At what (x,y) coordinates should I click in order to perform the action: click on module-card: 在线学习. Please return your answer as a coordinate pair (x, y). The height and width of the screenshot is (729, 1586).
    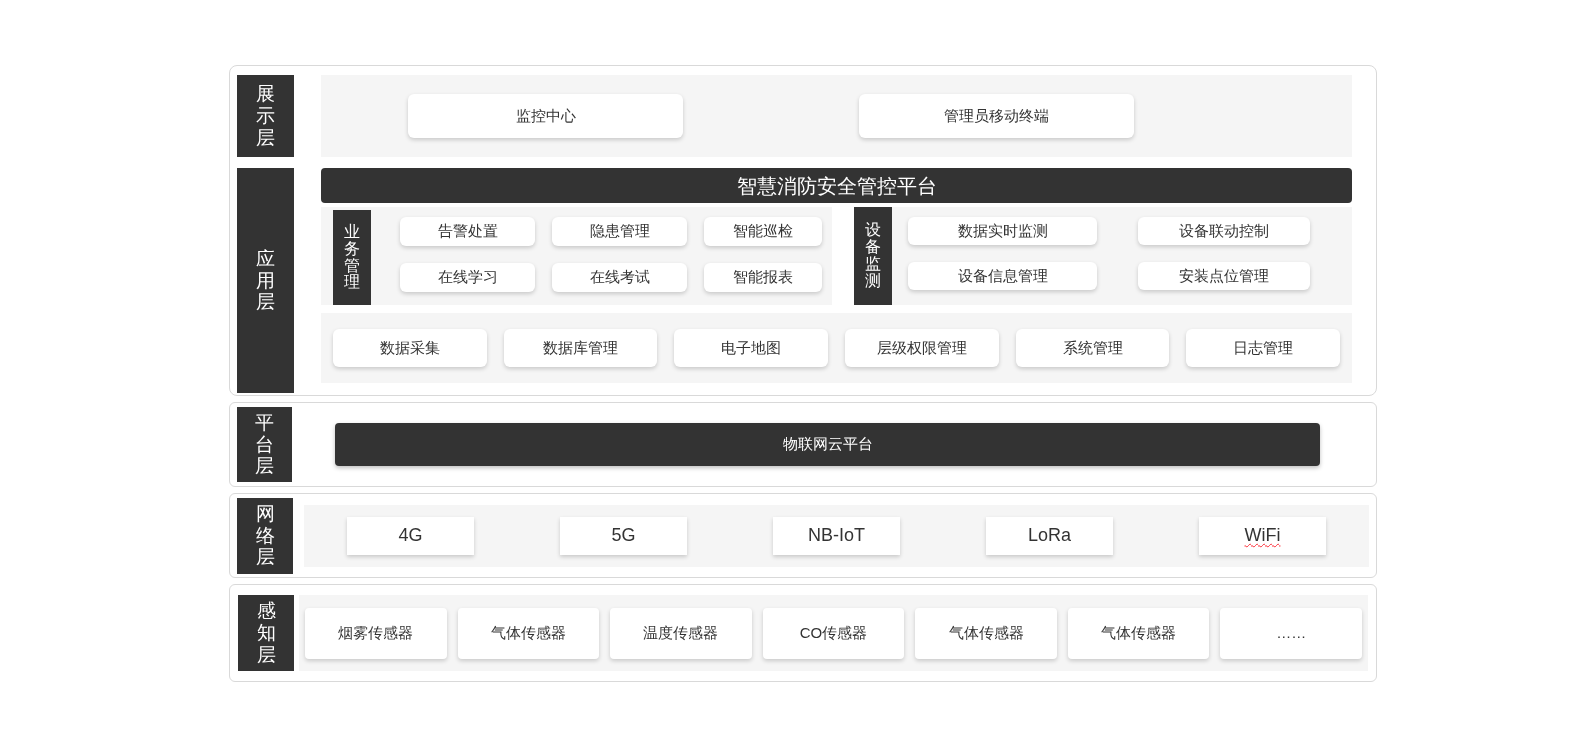
    Looking at the image, I should click on (467, 277).